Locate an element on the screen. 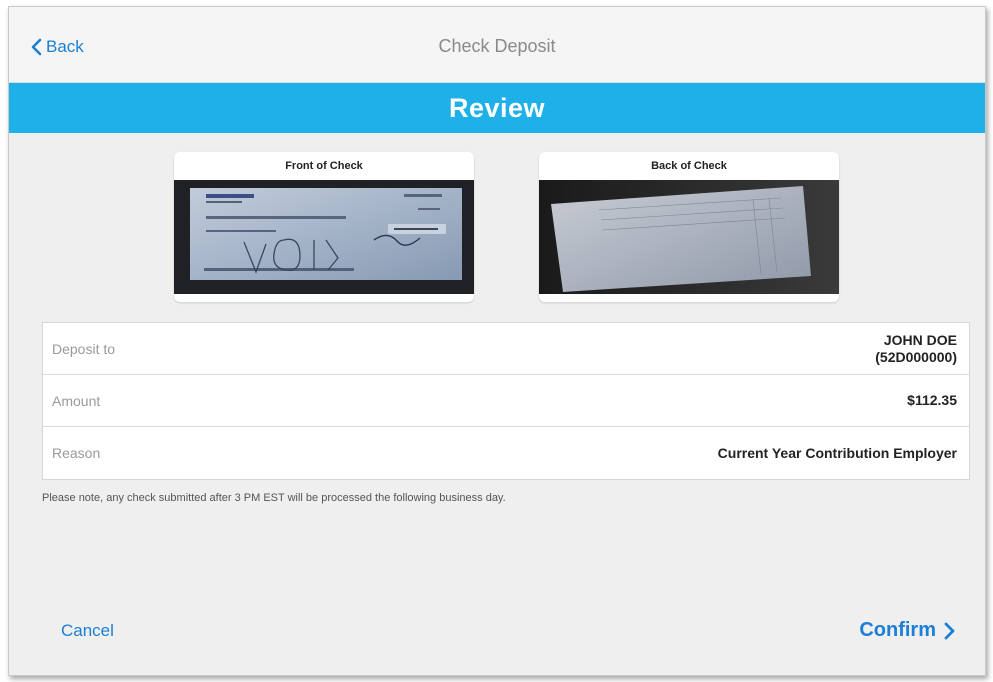 The image size is (993, 682). back-of-check-label: Back of Check is located at coordinates (689, 166).